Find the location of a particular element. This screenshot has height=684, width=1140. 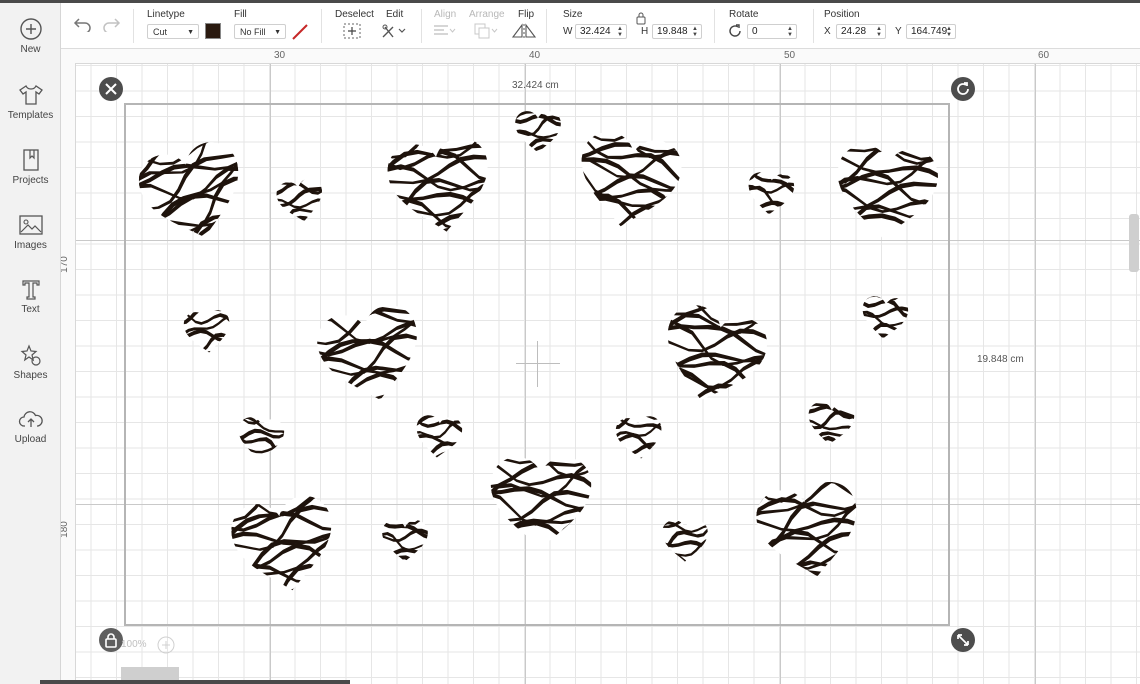

flip-label: Flip is located at coordinates (526, 14).